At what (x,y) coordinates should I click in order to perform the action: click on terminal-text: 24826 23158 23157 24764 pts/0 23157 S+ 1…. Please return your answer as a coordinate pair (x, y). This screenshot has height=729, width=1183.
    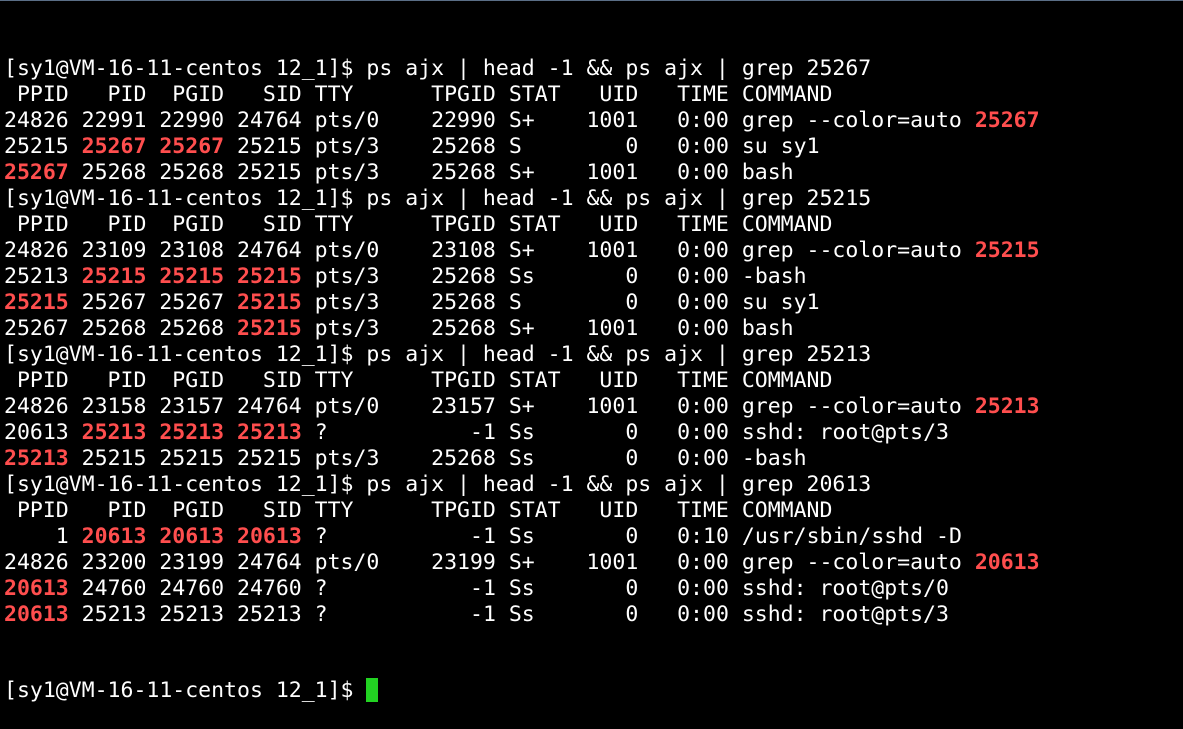
    Looking at the image, I should click on (489, 406).